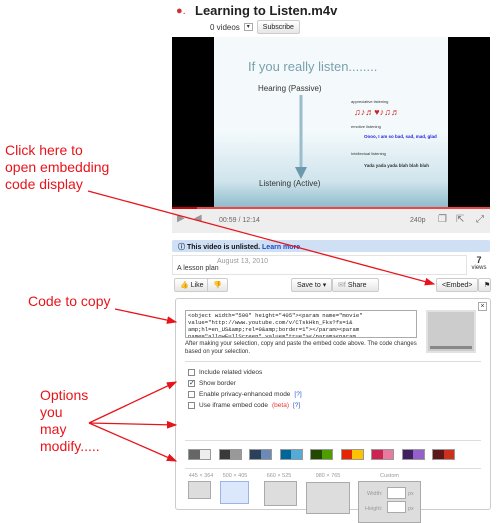 The width and height of the screenshot is (500, 523). I want to click on height-label: Height:, so click(374, 509).